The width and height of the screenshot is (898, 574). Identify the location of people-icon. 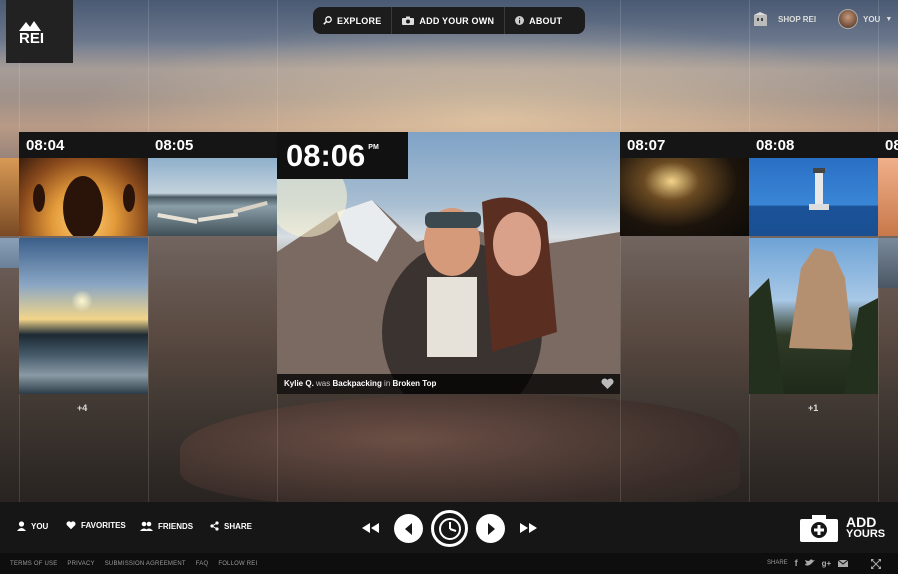
(146, 526).